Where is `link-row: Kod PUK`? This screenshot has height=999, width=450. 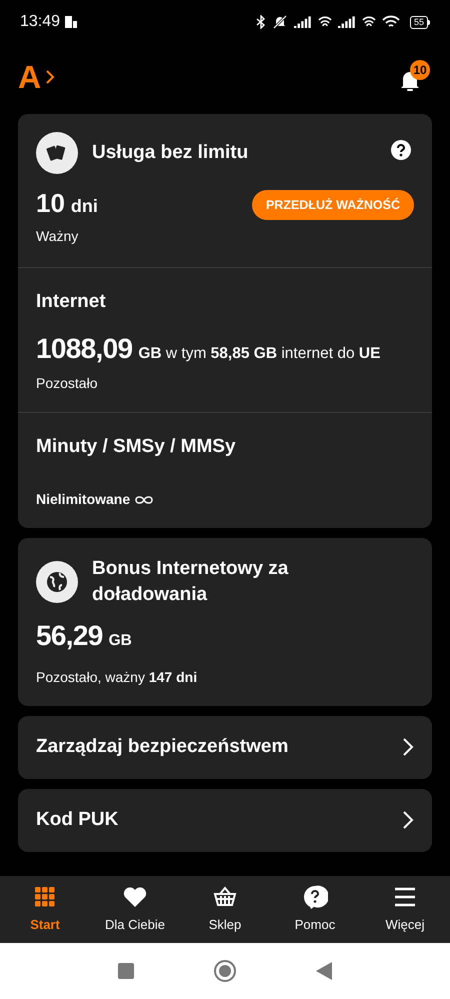 link-row: Kod PUK is located at coordinates (225, 820).